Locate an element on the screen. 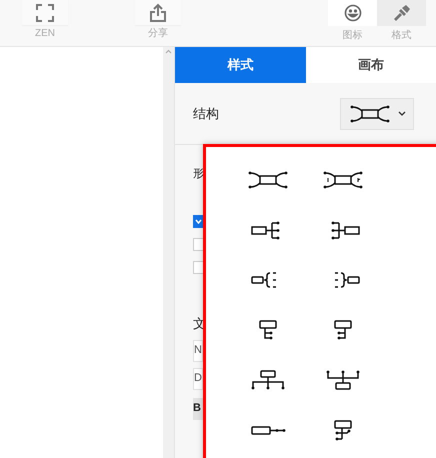 This screenshot has height=458, width=436. panel-tab: 画布 is located at coordinates (371, 65).